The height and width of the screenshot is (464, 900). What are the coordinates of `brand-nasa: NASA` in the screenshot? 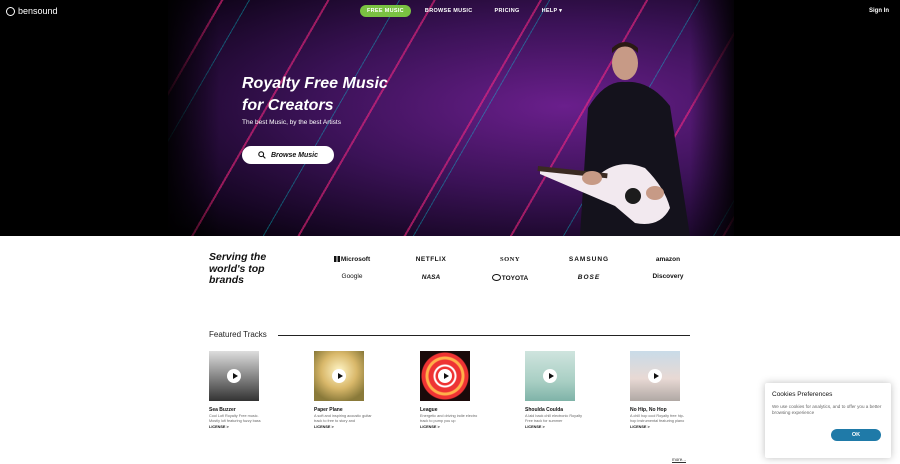 It's located at (431, 277).